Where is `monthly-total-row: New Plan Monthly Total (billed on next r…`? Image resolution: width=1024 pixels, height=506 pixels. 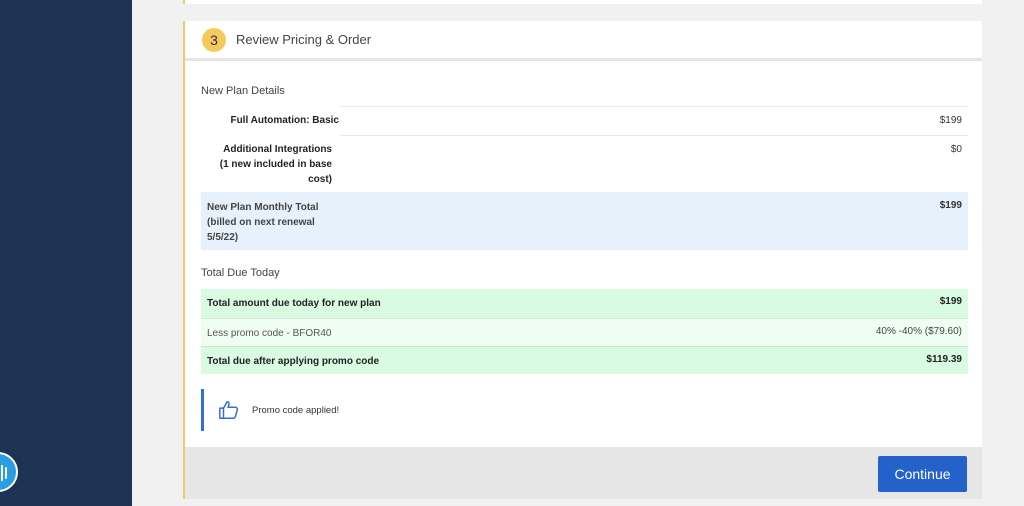 monthly-total-row: New Plan Monthly Total (billed on next r… is located at coordinates (584, 221).